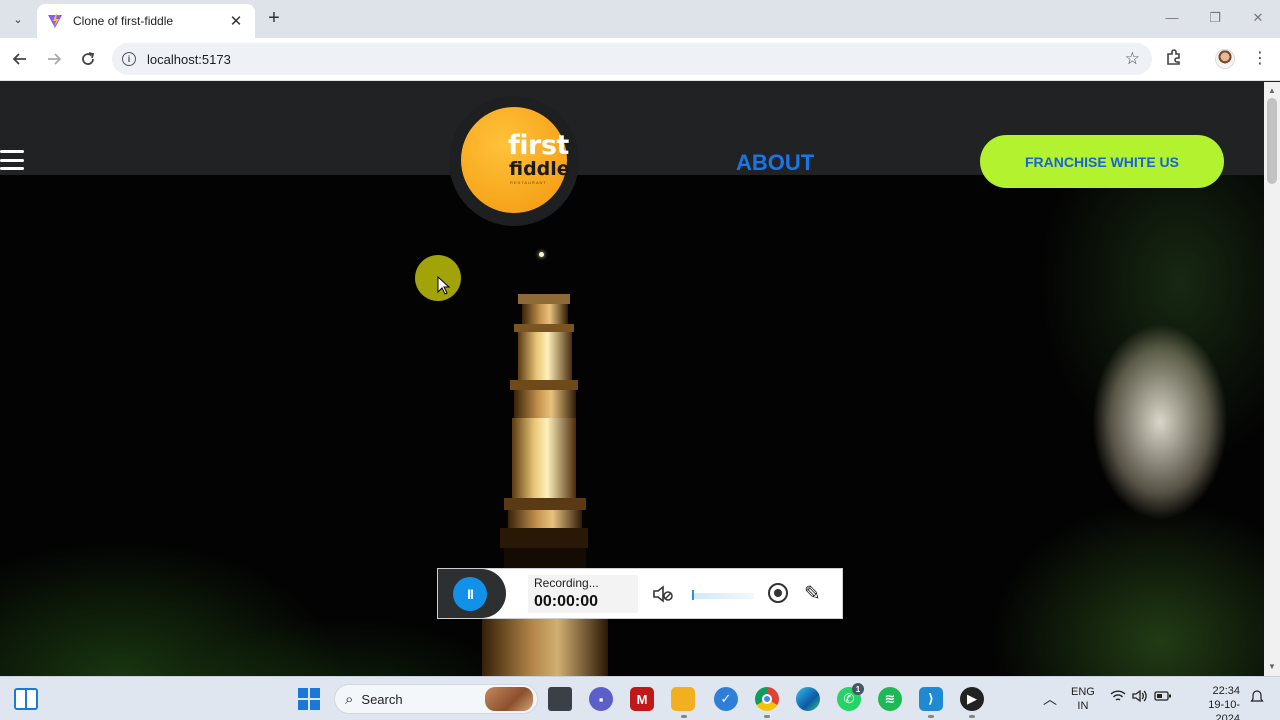 The width and height of the screenshot is (1280, 720). Describe the element at coordinates (189, 59) in the screenshot. I see `url-text: localhost:5173` at that location.